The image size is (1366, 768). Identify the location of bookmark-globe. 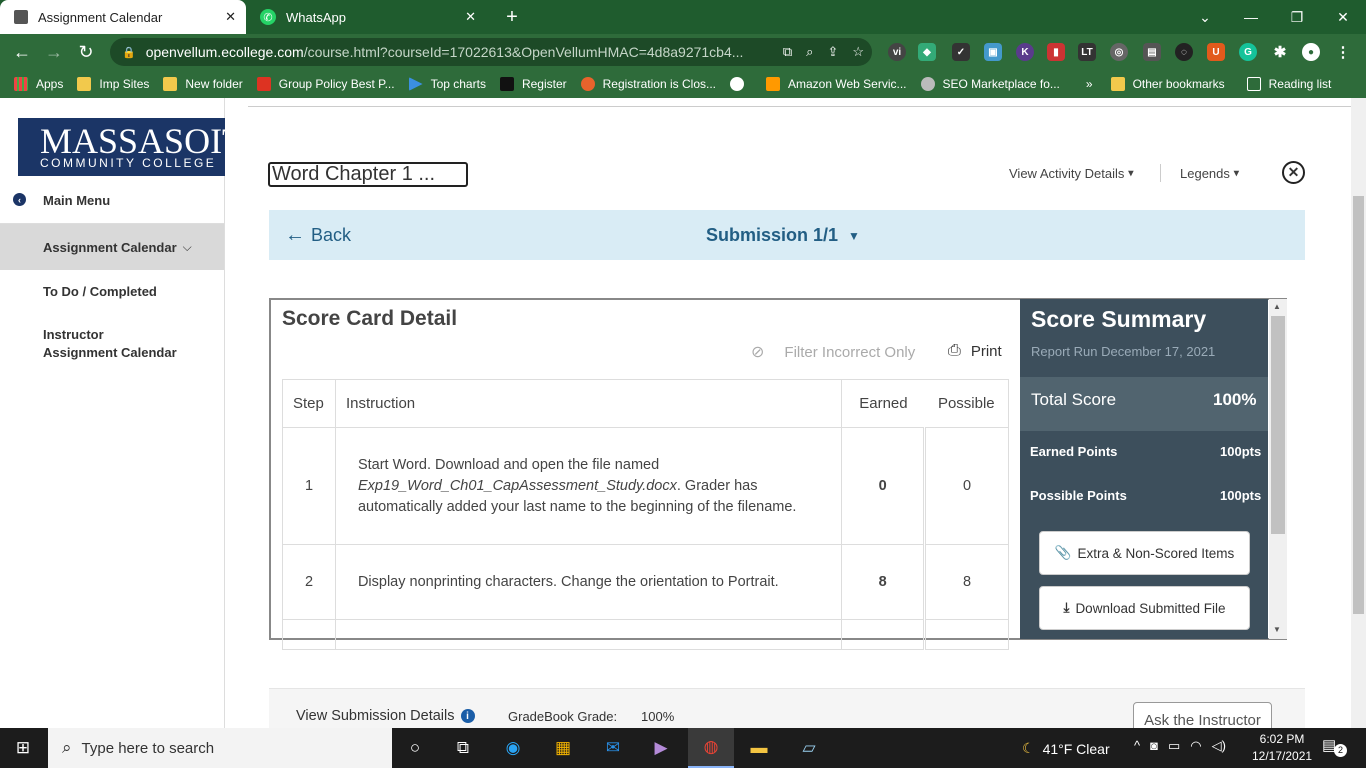
(741, 84).